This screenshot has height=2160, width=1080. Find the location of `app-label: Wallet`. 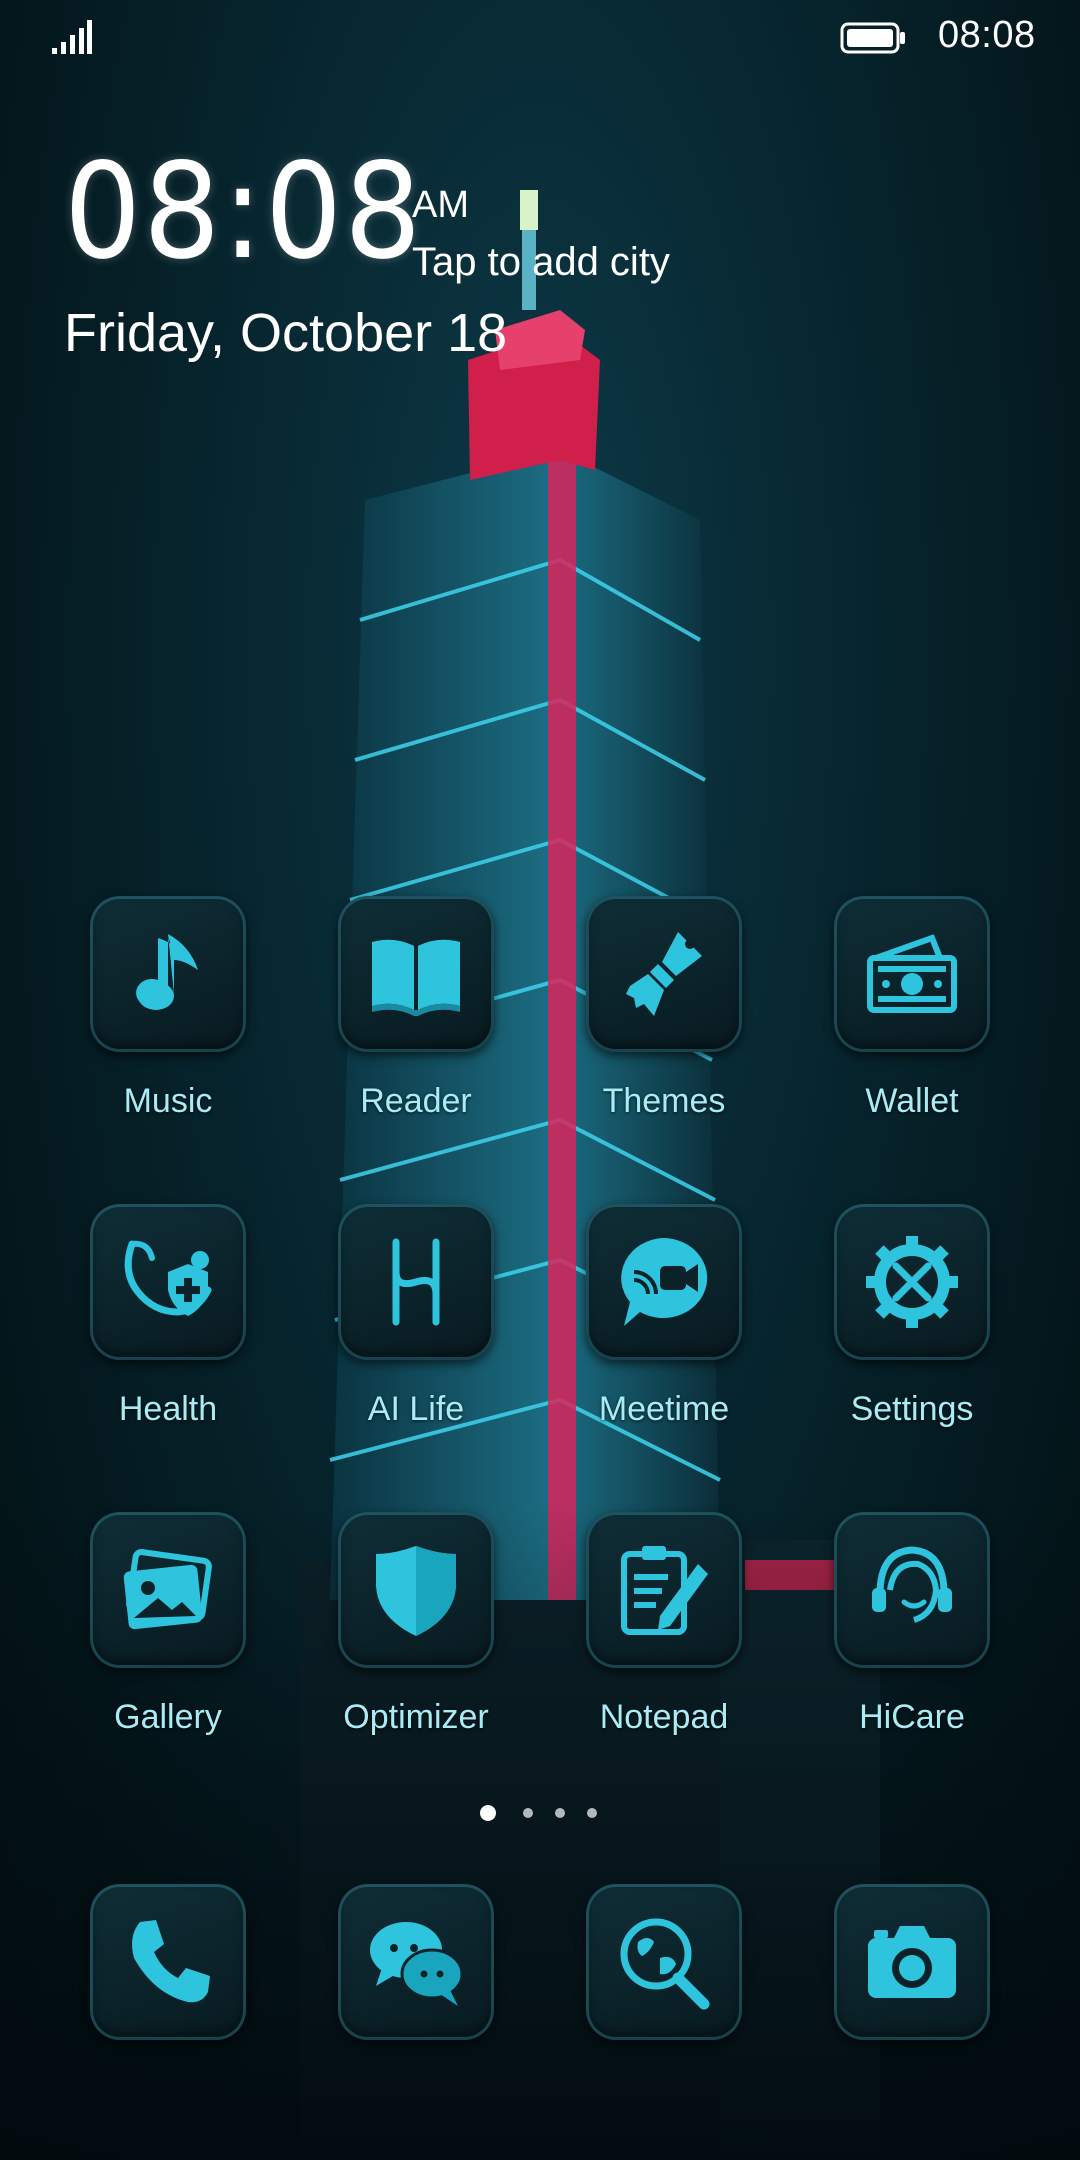

app-label: Wallet is located at coordinates (912, 1101).